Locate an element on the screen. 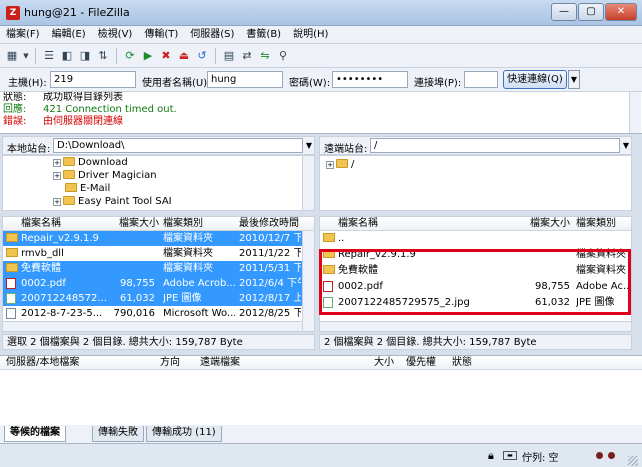 The image size is (642, 467). tree-item: + Easy Paint Tool SAI is located at coordinates (158, 201).